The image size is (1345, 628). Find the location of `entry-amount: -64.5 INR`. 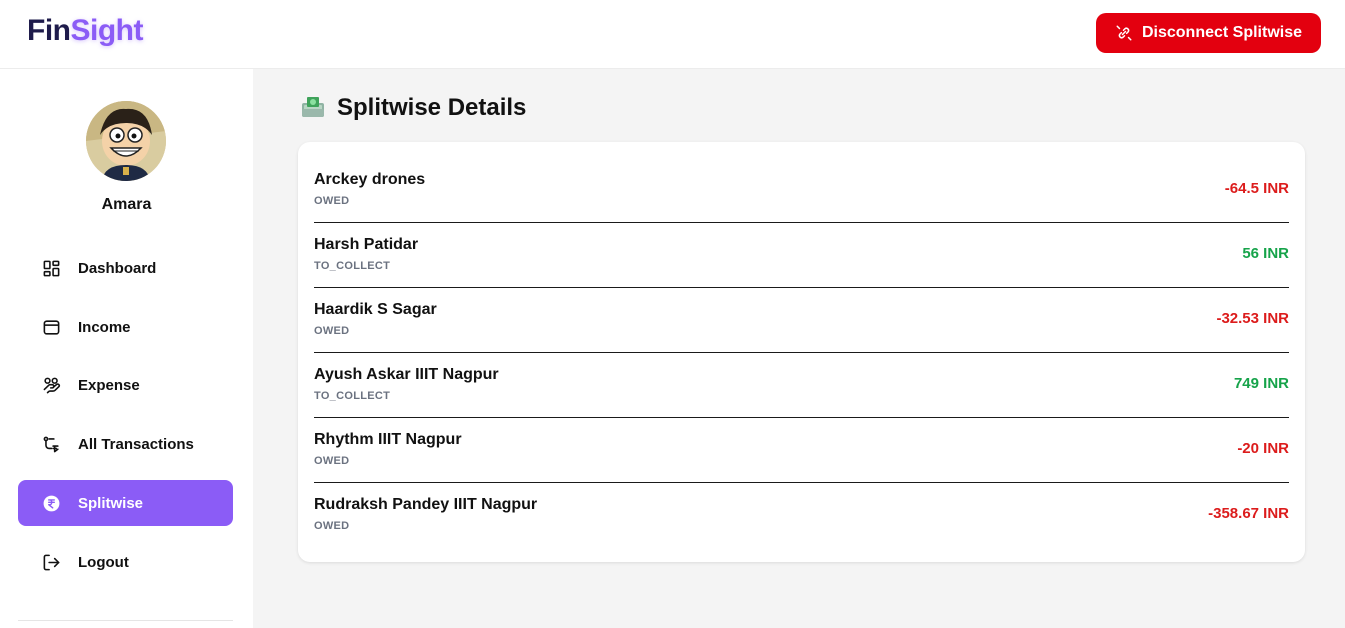

entry-amount: -64.5 INR is located at coordinates (1256, 188).